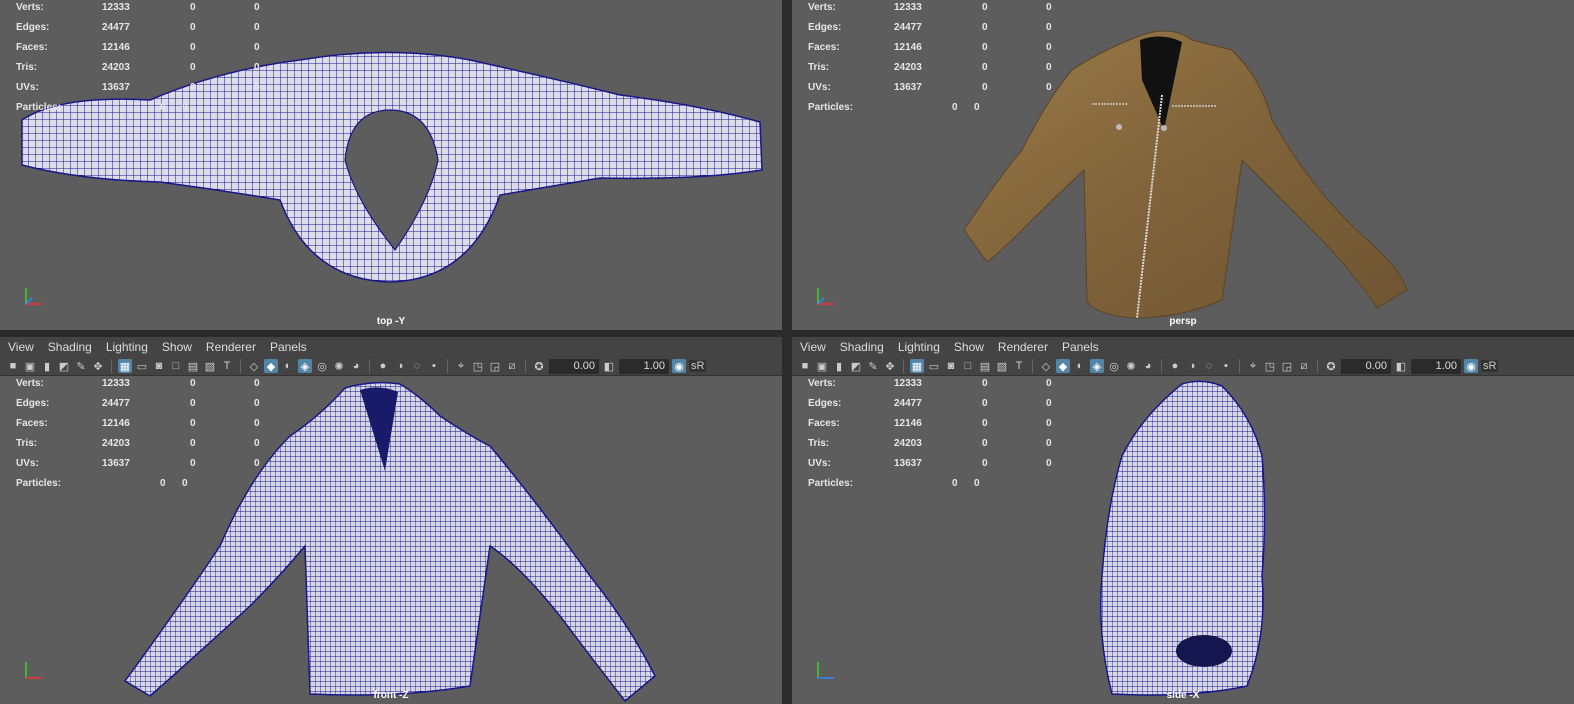 The width and height of the screenshot is (1574, 704). Describe the element at coordinates (1239, 366) in the screenshot. I see `toolbar-separator` at that location.